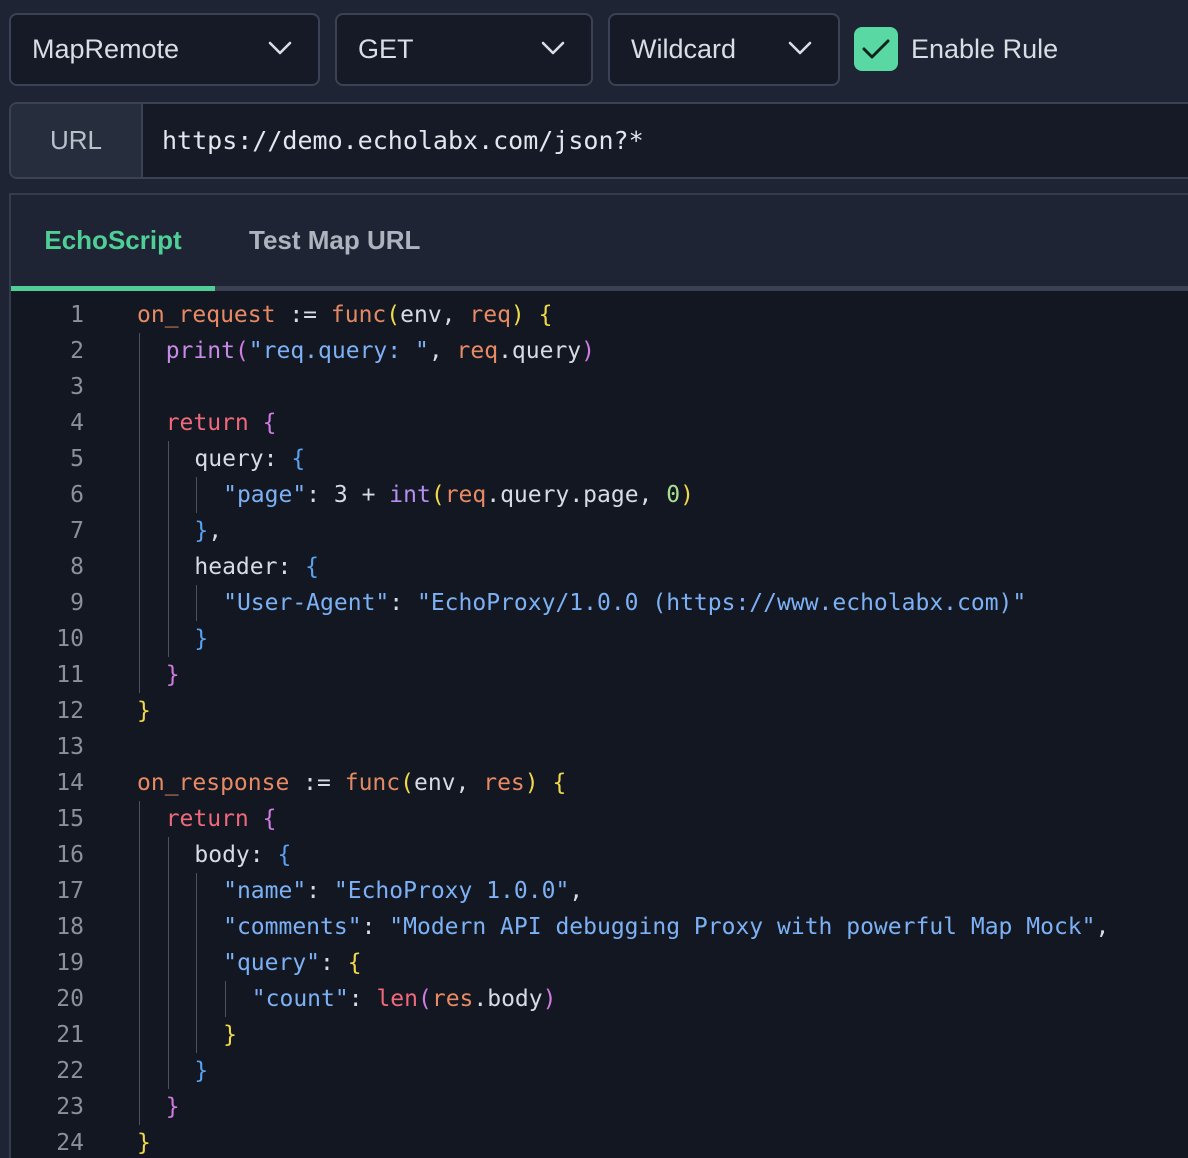 The width and height of the screenshot is (1188, 1158). Describe the element at coordinates (77, 387) in the screenshot. I see `line-number: 3` at that location.